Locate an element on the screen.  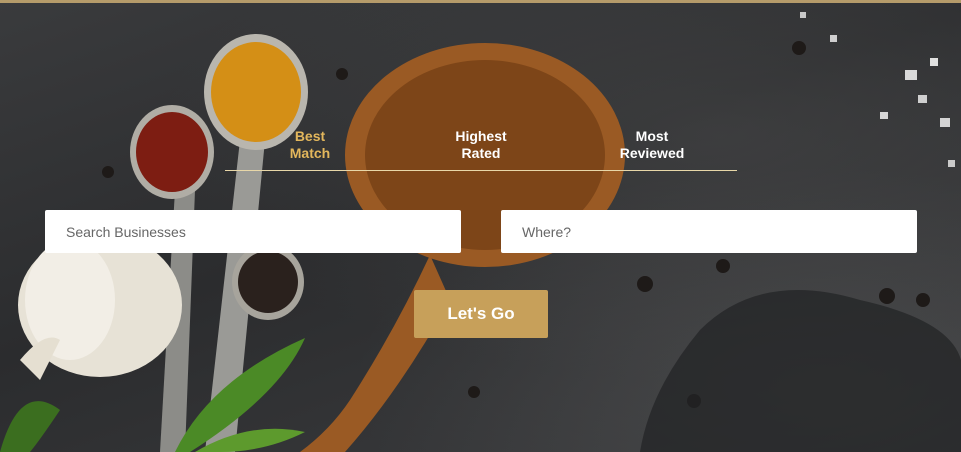
tab-best-match-line1: Best is located at coordinates (310, 136).